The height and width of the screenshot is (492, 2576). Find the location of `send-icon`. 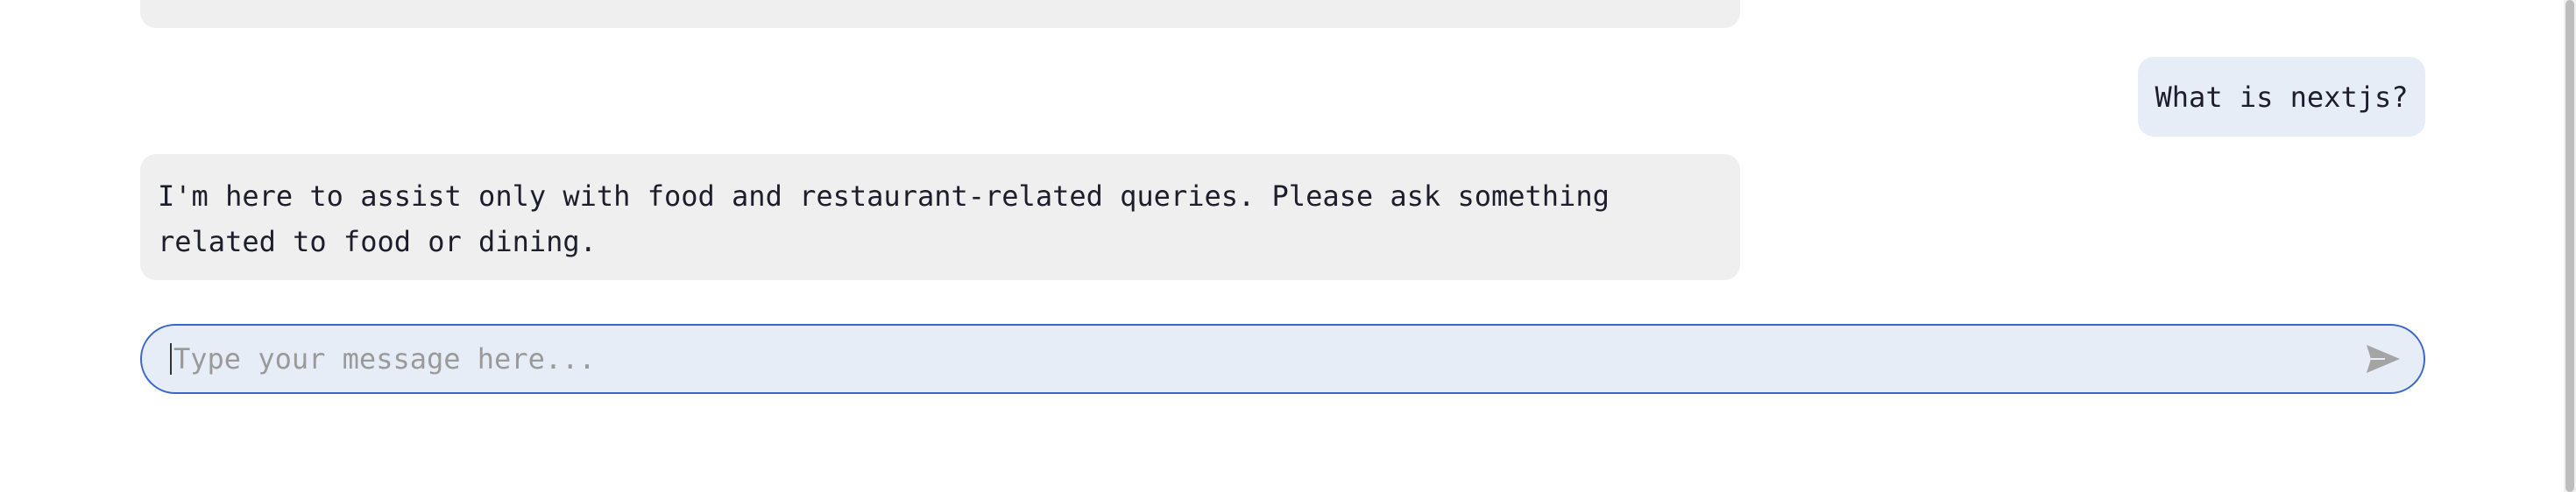

send-icon is located at coordinates (2383, 359).